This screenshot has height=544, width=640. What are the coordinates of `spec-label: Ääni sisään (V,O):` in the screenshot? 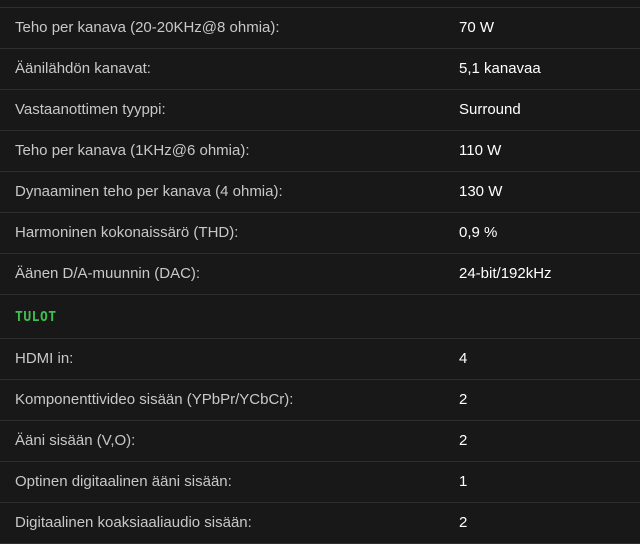 It's located at (75, 440).